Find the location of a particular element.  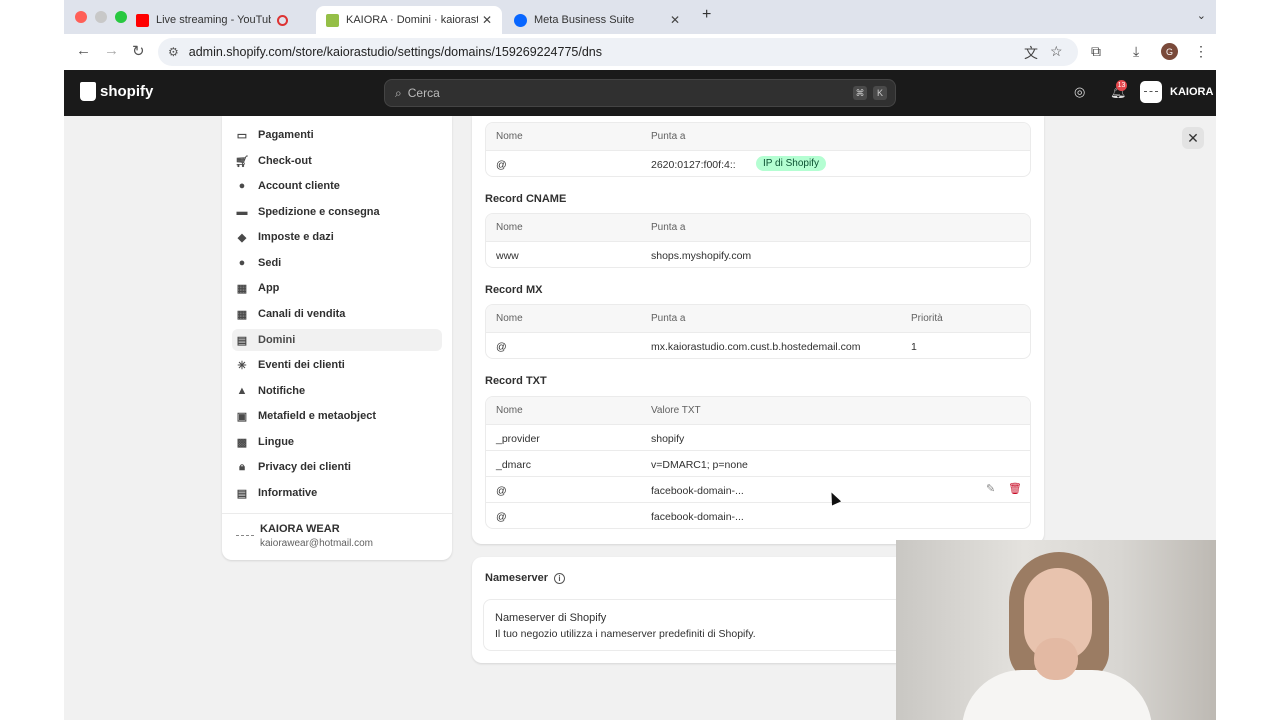

sidebar-item-events: ✳ Eventi dei clienti is located at coordinates (337, 365).